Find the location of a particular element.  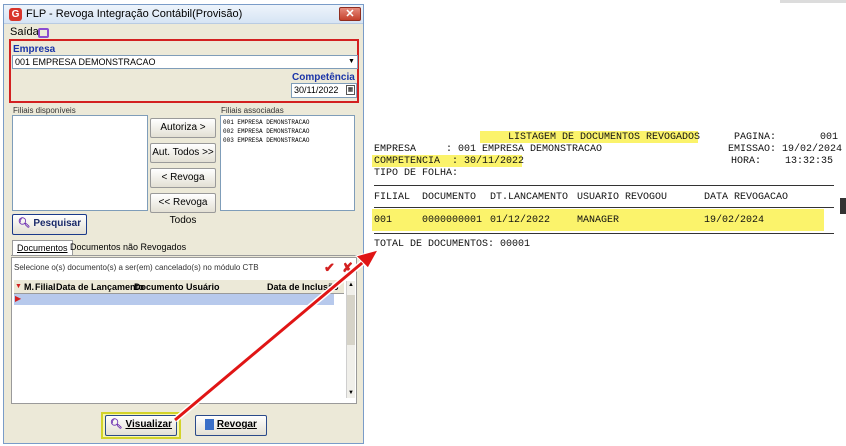

report-hora: HORA: 13:32:35 is located at coordinates (782, 161).